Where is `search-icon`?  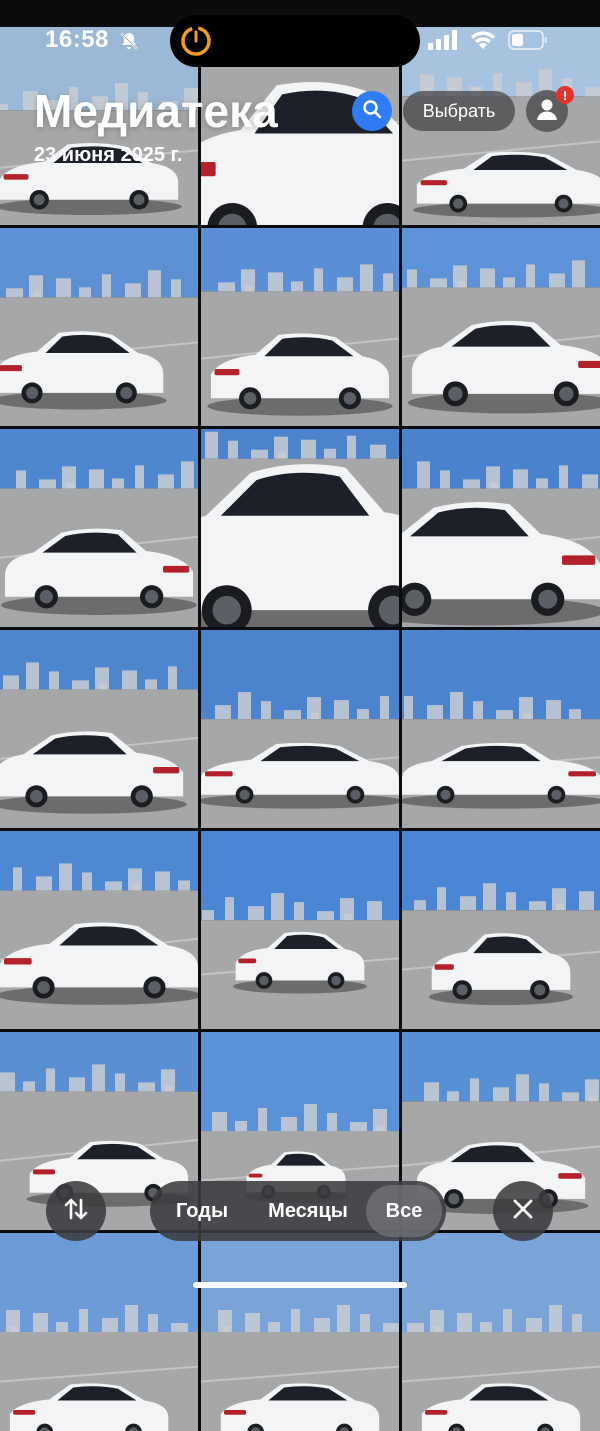 search-icon is located at coordinates (372, 111).